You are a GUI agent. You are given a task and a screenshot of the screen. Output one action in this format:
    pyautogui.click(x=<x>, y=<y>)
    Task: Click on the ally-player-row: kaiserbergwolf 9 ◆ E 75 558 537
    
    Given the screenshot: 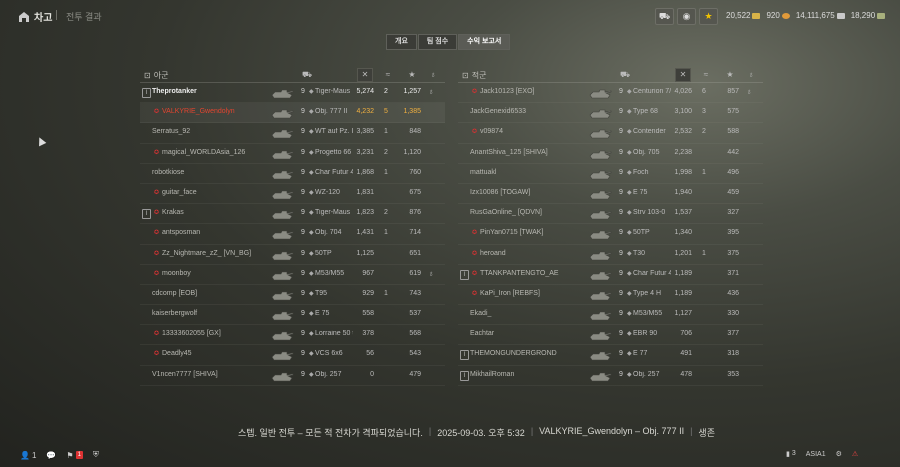 What is the action you would take?
    pyautogui.click(x=292, y=315)
    